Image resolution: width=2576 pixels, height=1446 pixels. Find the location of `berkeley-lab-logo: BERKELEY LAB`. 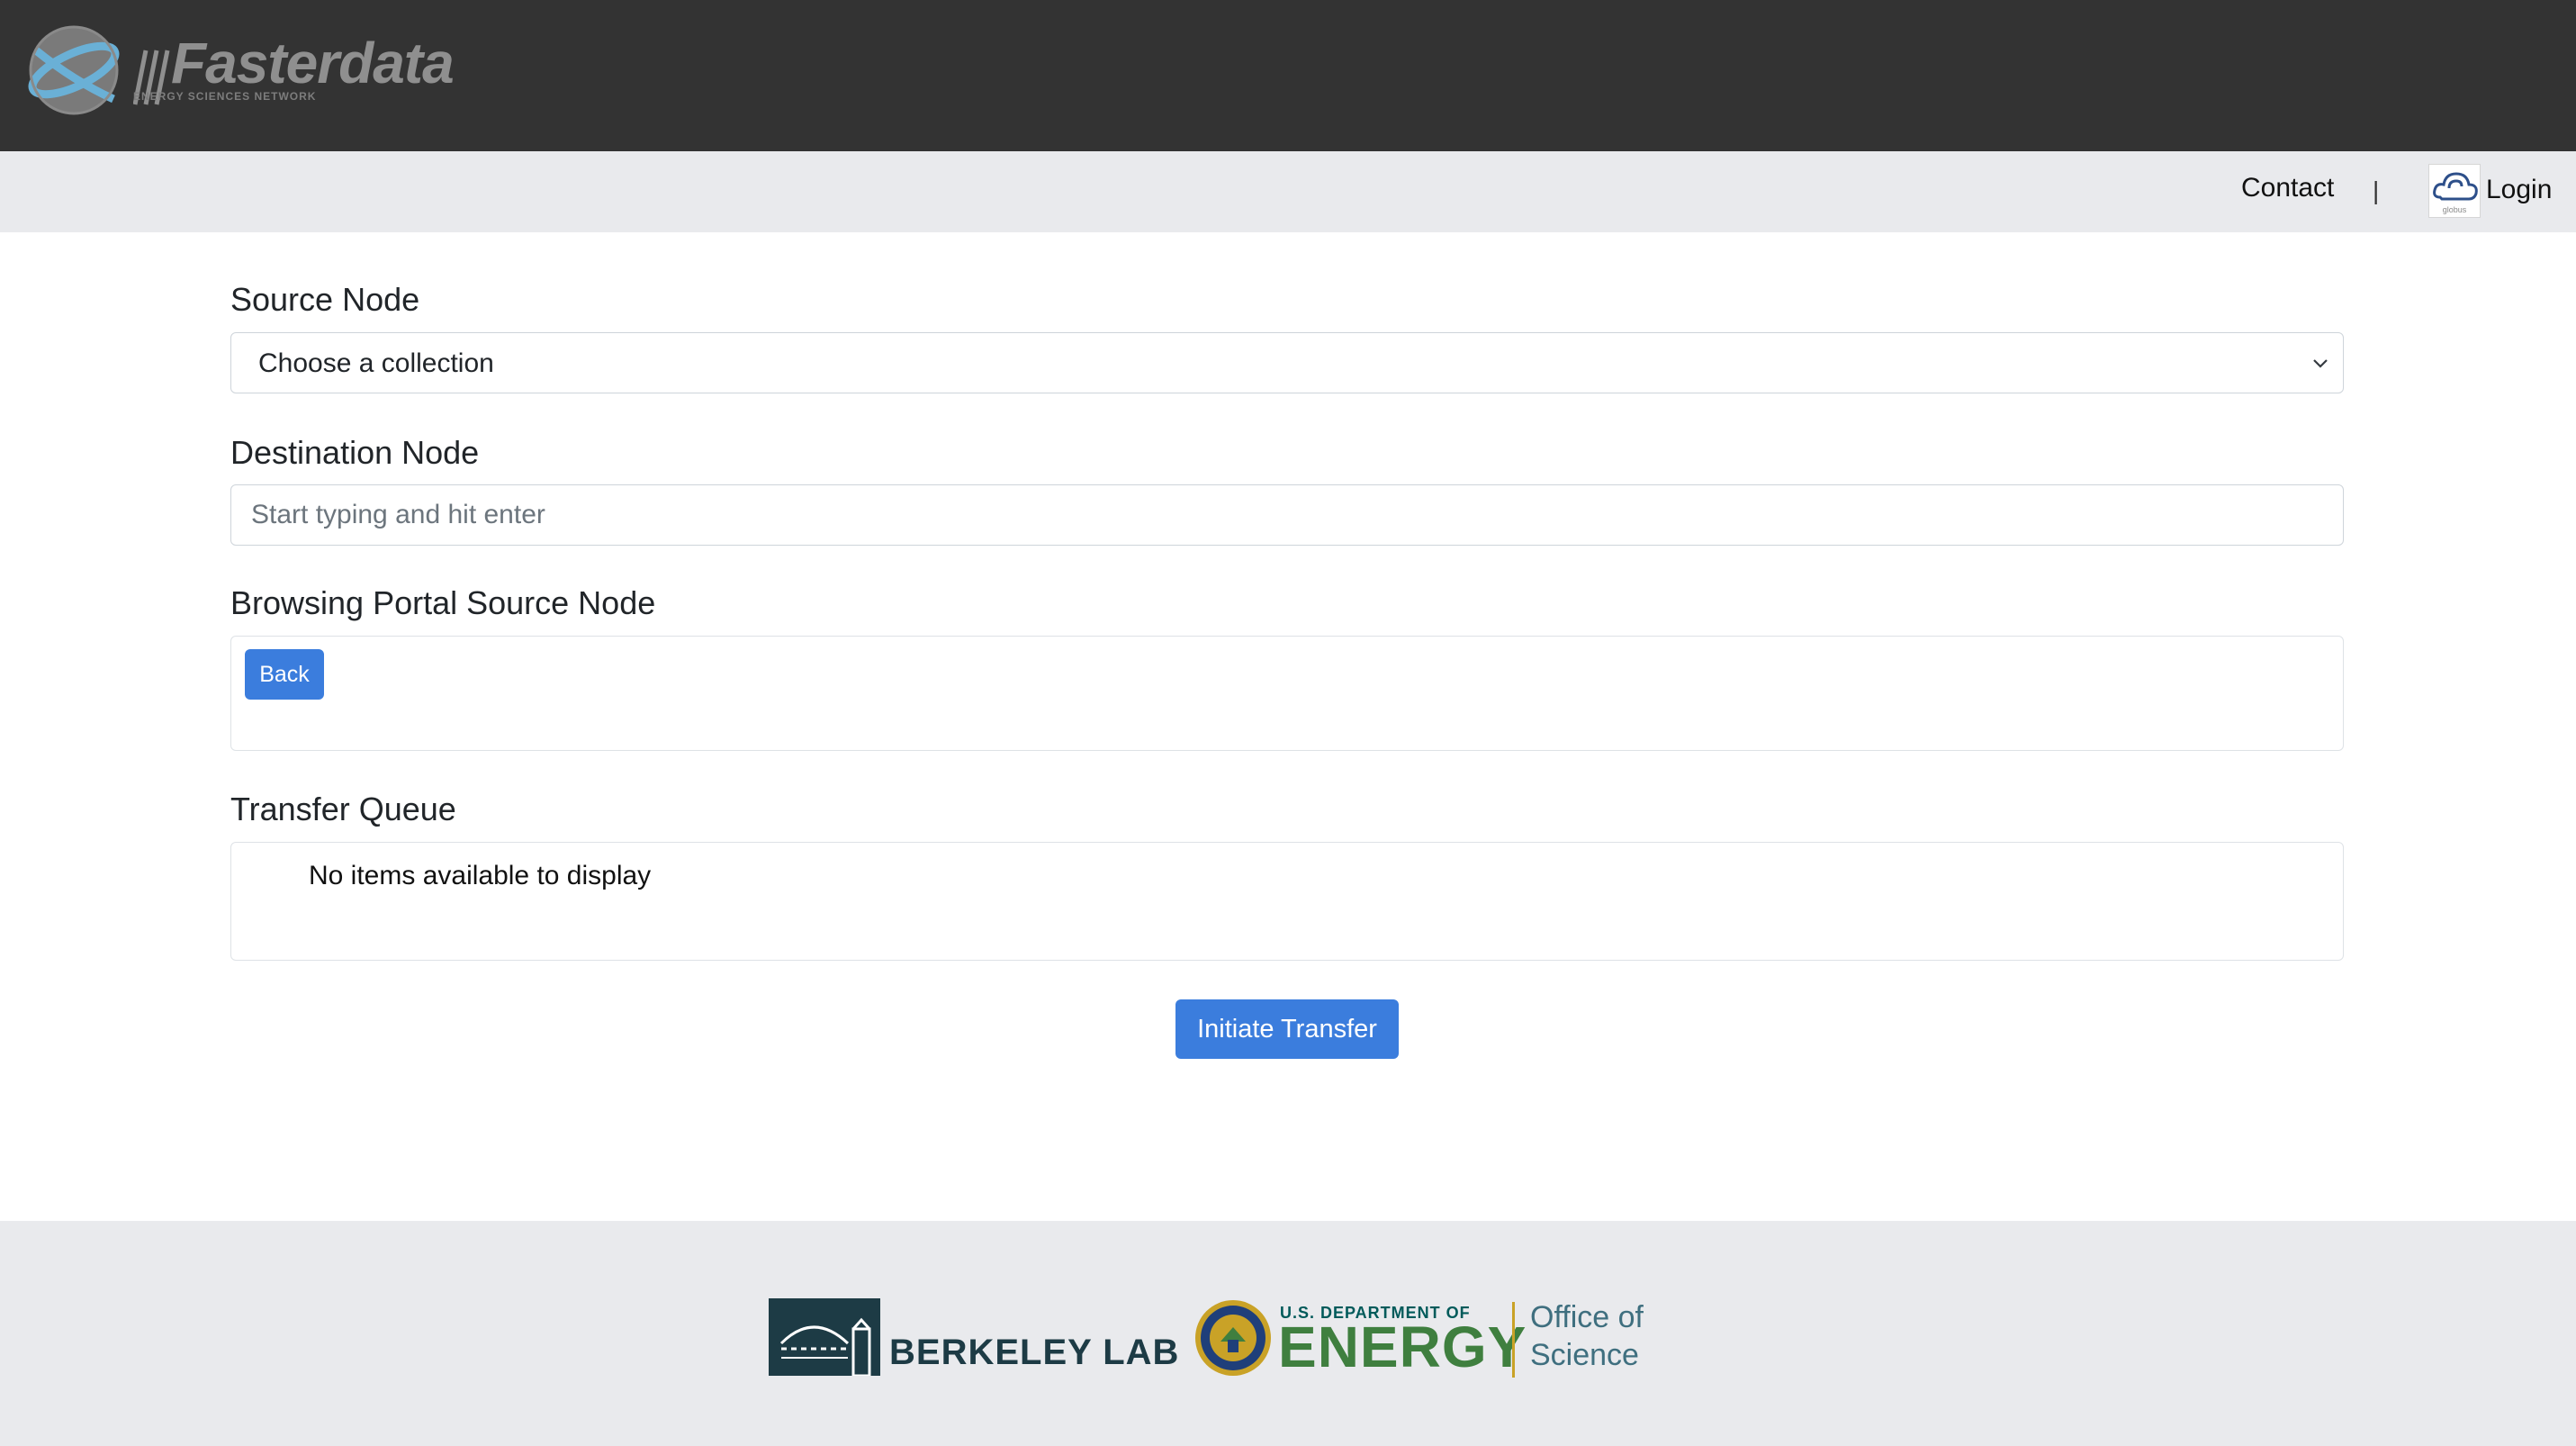

berkeley-lab-logo: BERKELEY LAB is located at coordinates (973, 1338).